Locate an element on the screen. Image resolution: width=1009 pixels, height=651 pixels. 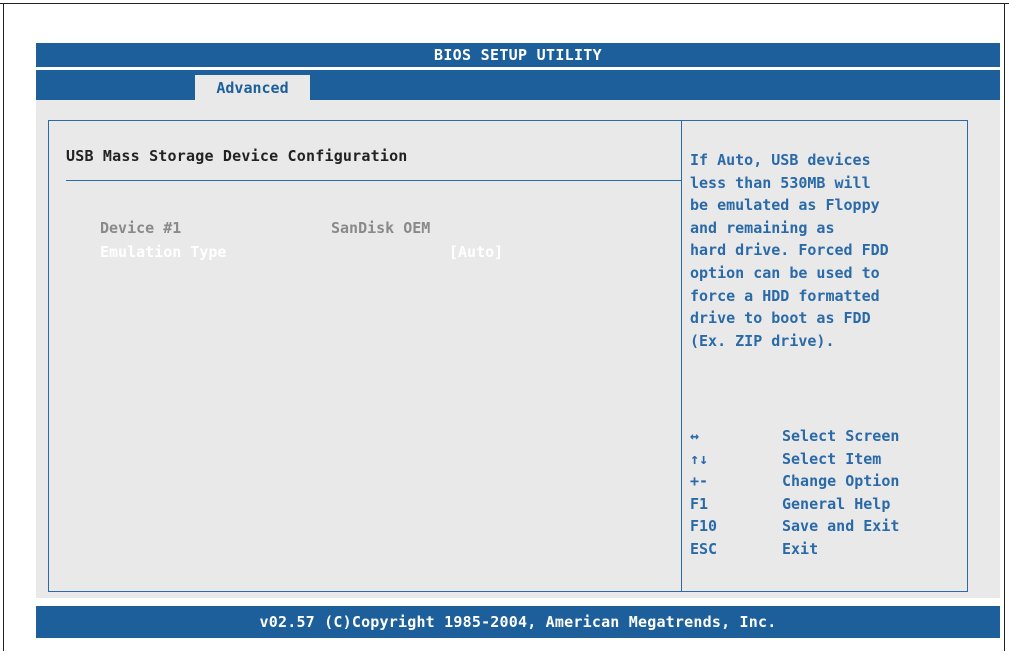
key-legend-row: +- Change Option is located at coordinates (825, 481).